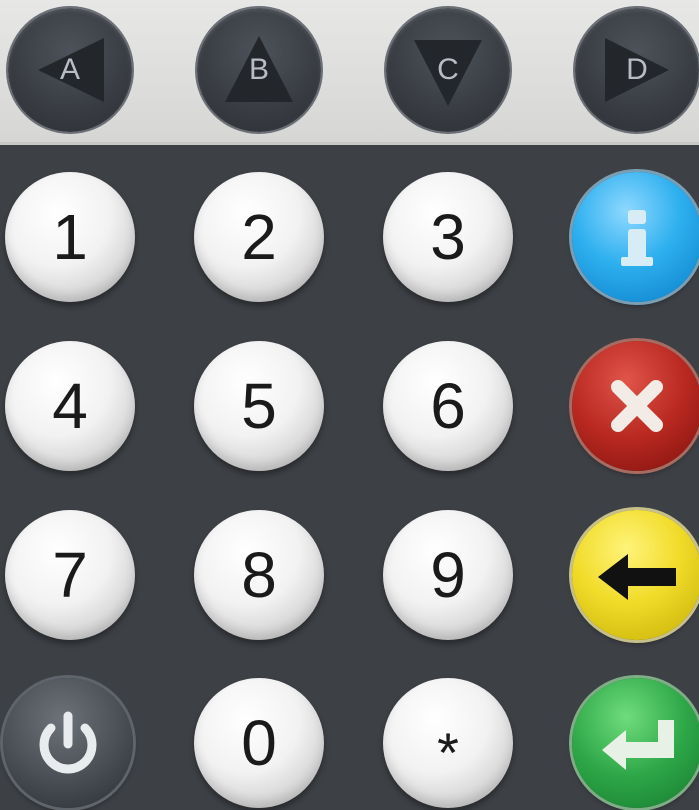 Image resolution: width=699 pixels, height=810 pixels. I want to click on digit-key-4: 4, so click(70, 406).